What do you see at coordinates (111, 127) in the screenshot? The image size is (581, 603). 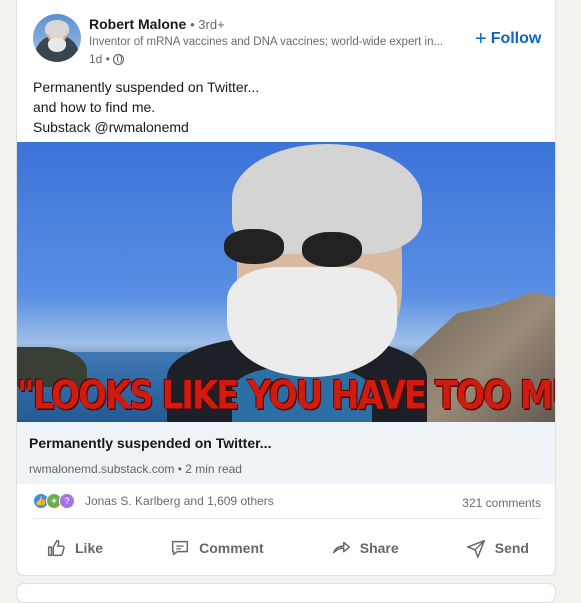 I see `post-line: Substack @rwmalonemd` at bounding box center [111, 127].